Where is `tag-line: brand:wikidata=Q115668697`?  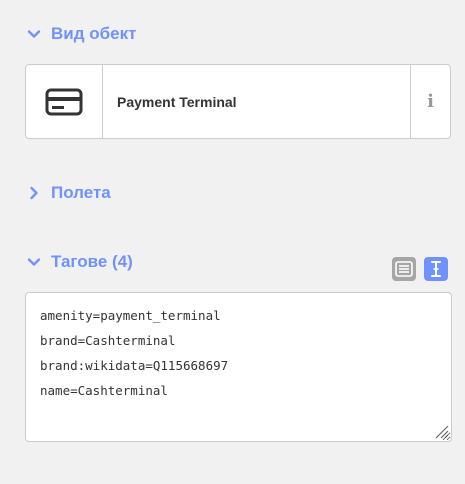
tag-line: brand:wikidata=Q115668697 is located at coordinates (134, 365).